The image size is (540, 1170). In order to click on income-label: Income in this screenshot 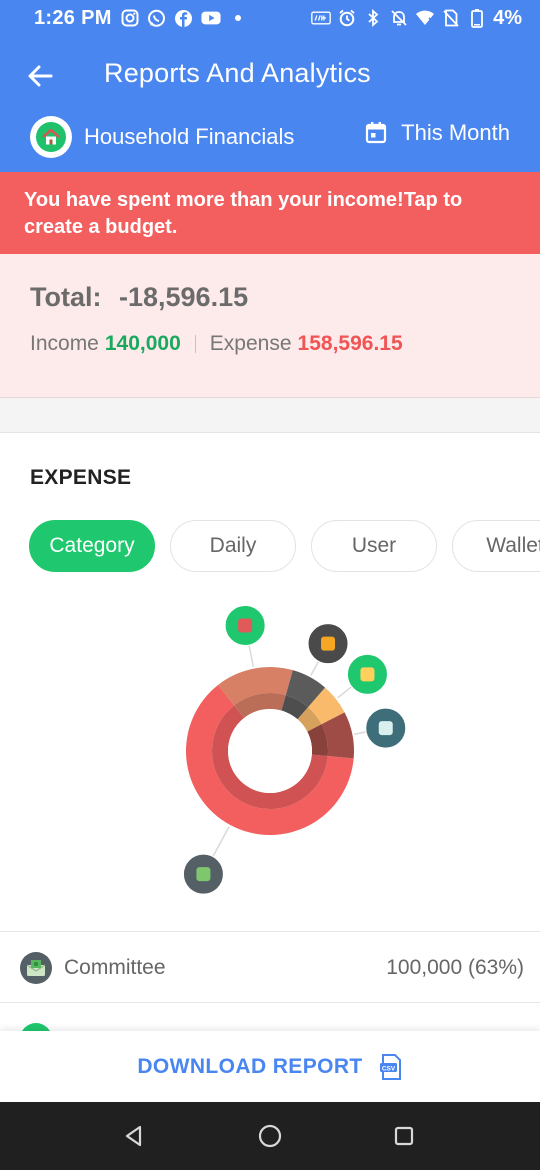, I will do `click(64, 343)`.